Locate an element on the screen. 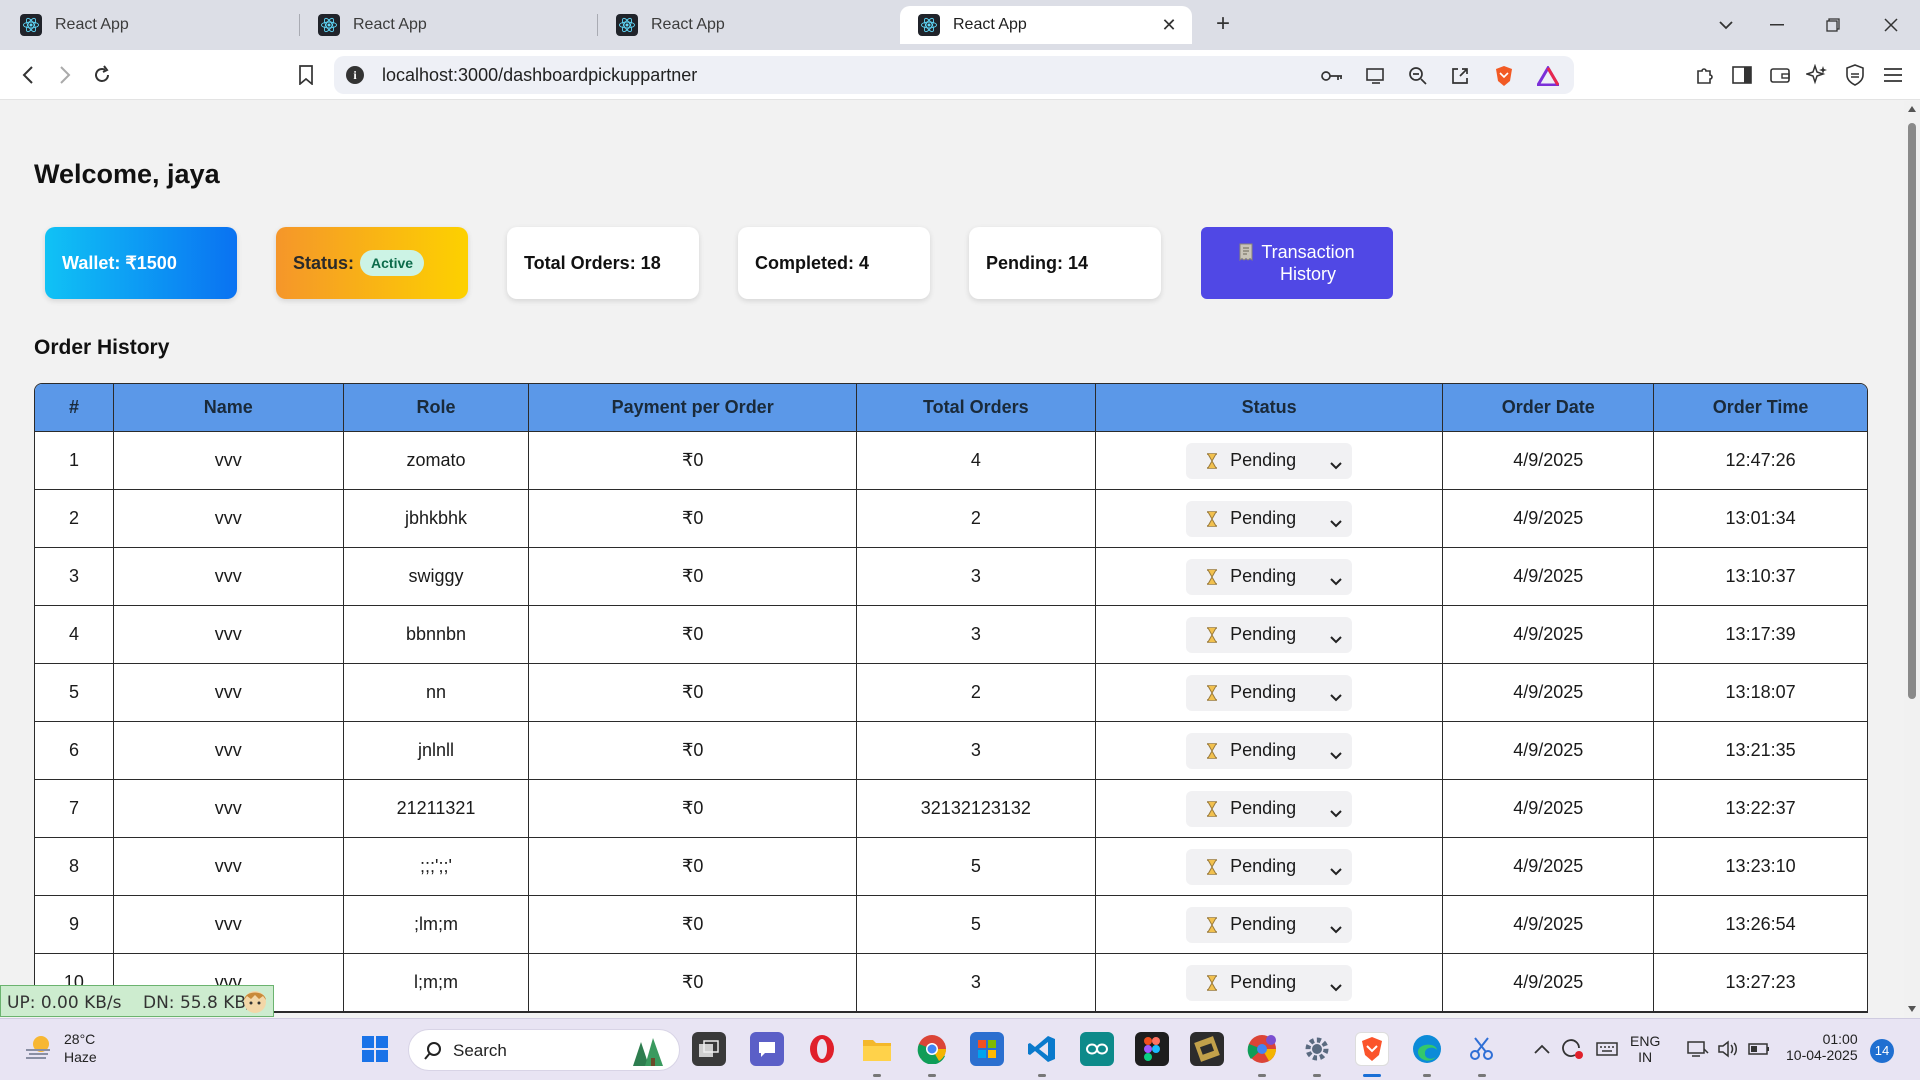 Image resolution: width=1920 pixels, height=1080 pixels. file-explorer-icon is located at coordinates (877, 1049).